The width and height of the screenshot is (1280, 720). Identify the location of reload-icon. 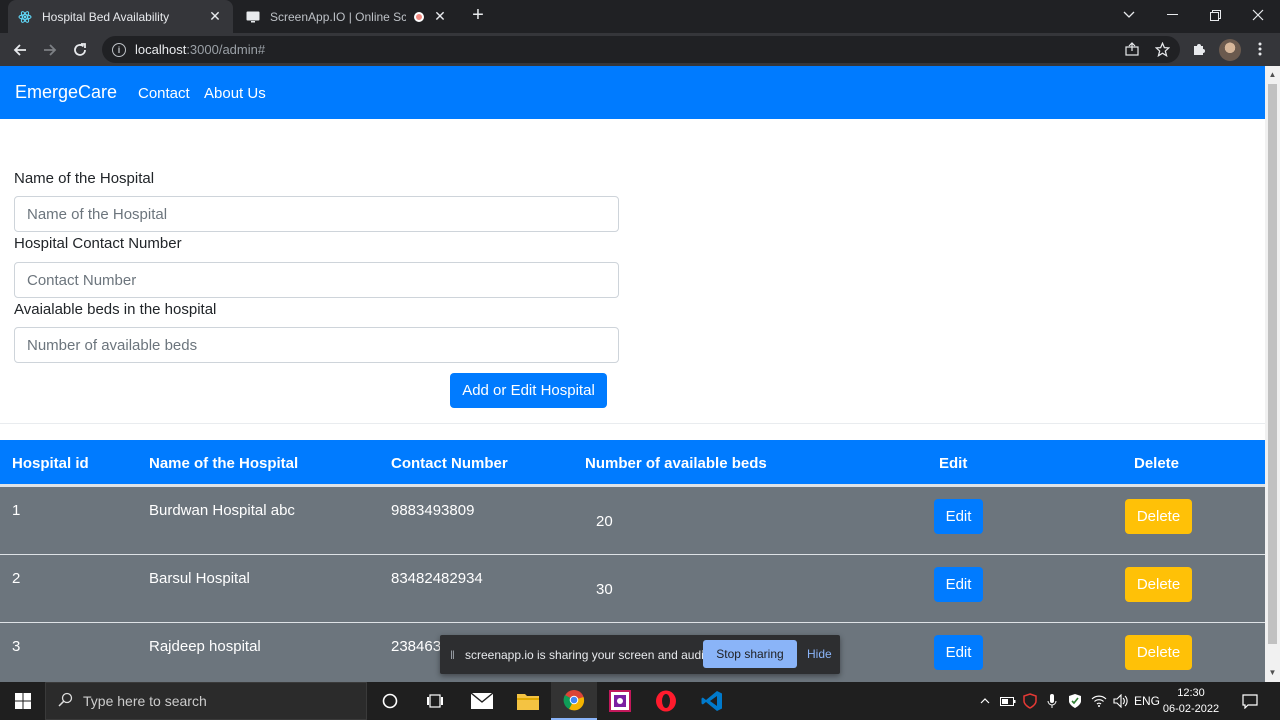
(80, 50).